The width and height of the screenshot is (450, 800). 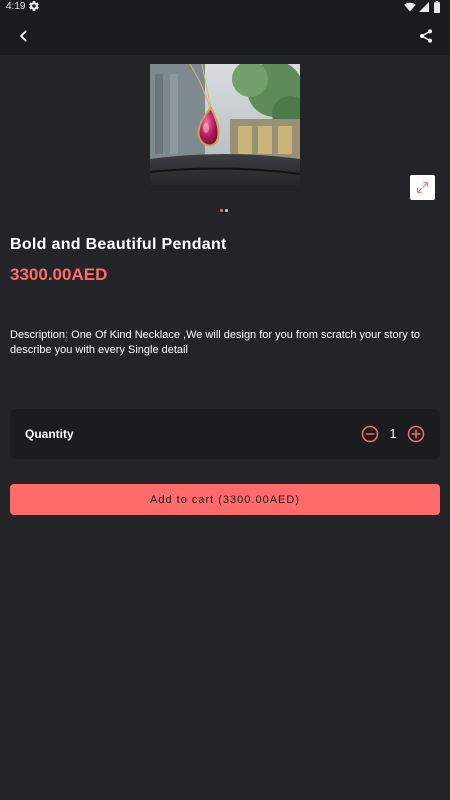 What do you see at coordinates (225, 34) in the screenshot?
I see `app-bar` at bounding box center [225, 34].